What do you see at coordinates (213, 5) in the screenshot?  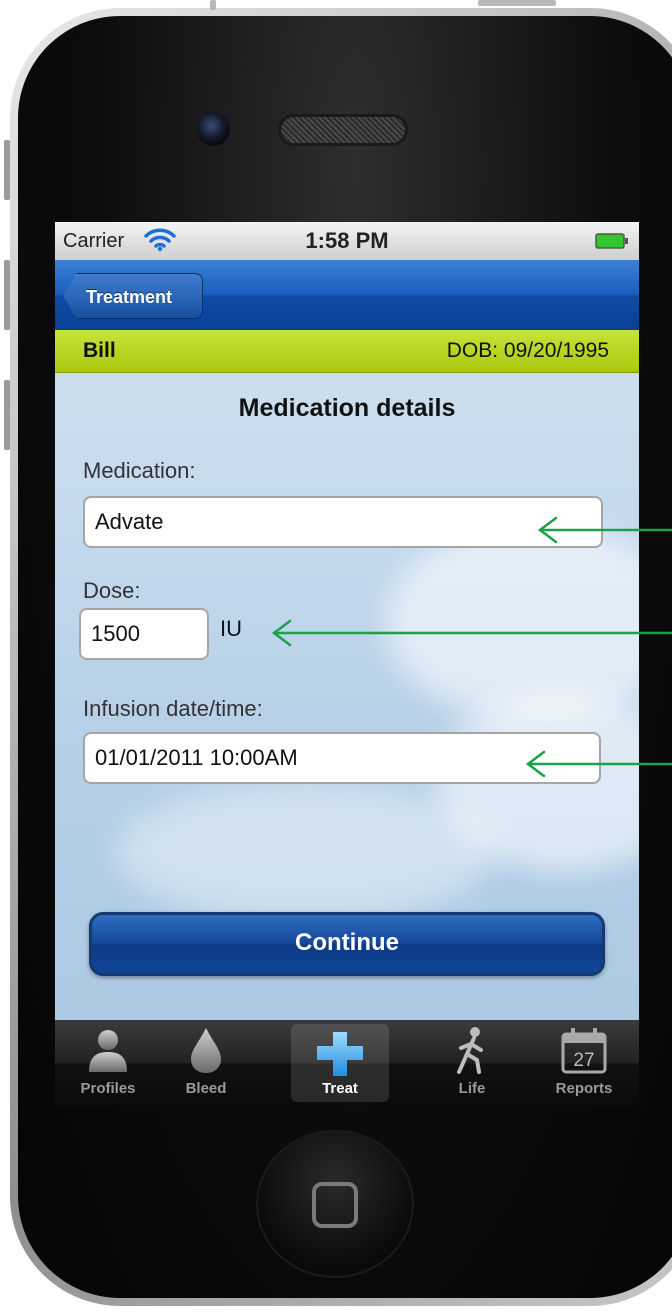 I see `top-edge-mark` at bounding box center [213, 5].